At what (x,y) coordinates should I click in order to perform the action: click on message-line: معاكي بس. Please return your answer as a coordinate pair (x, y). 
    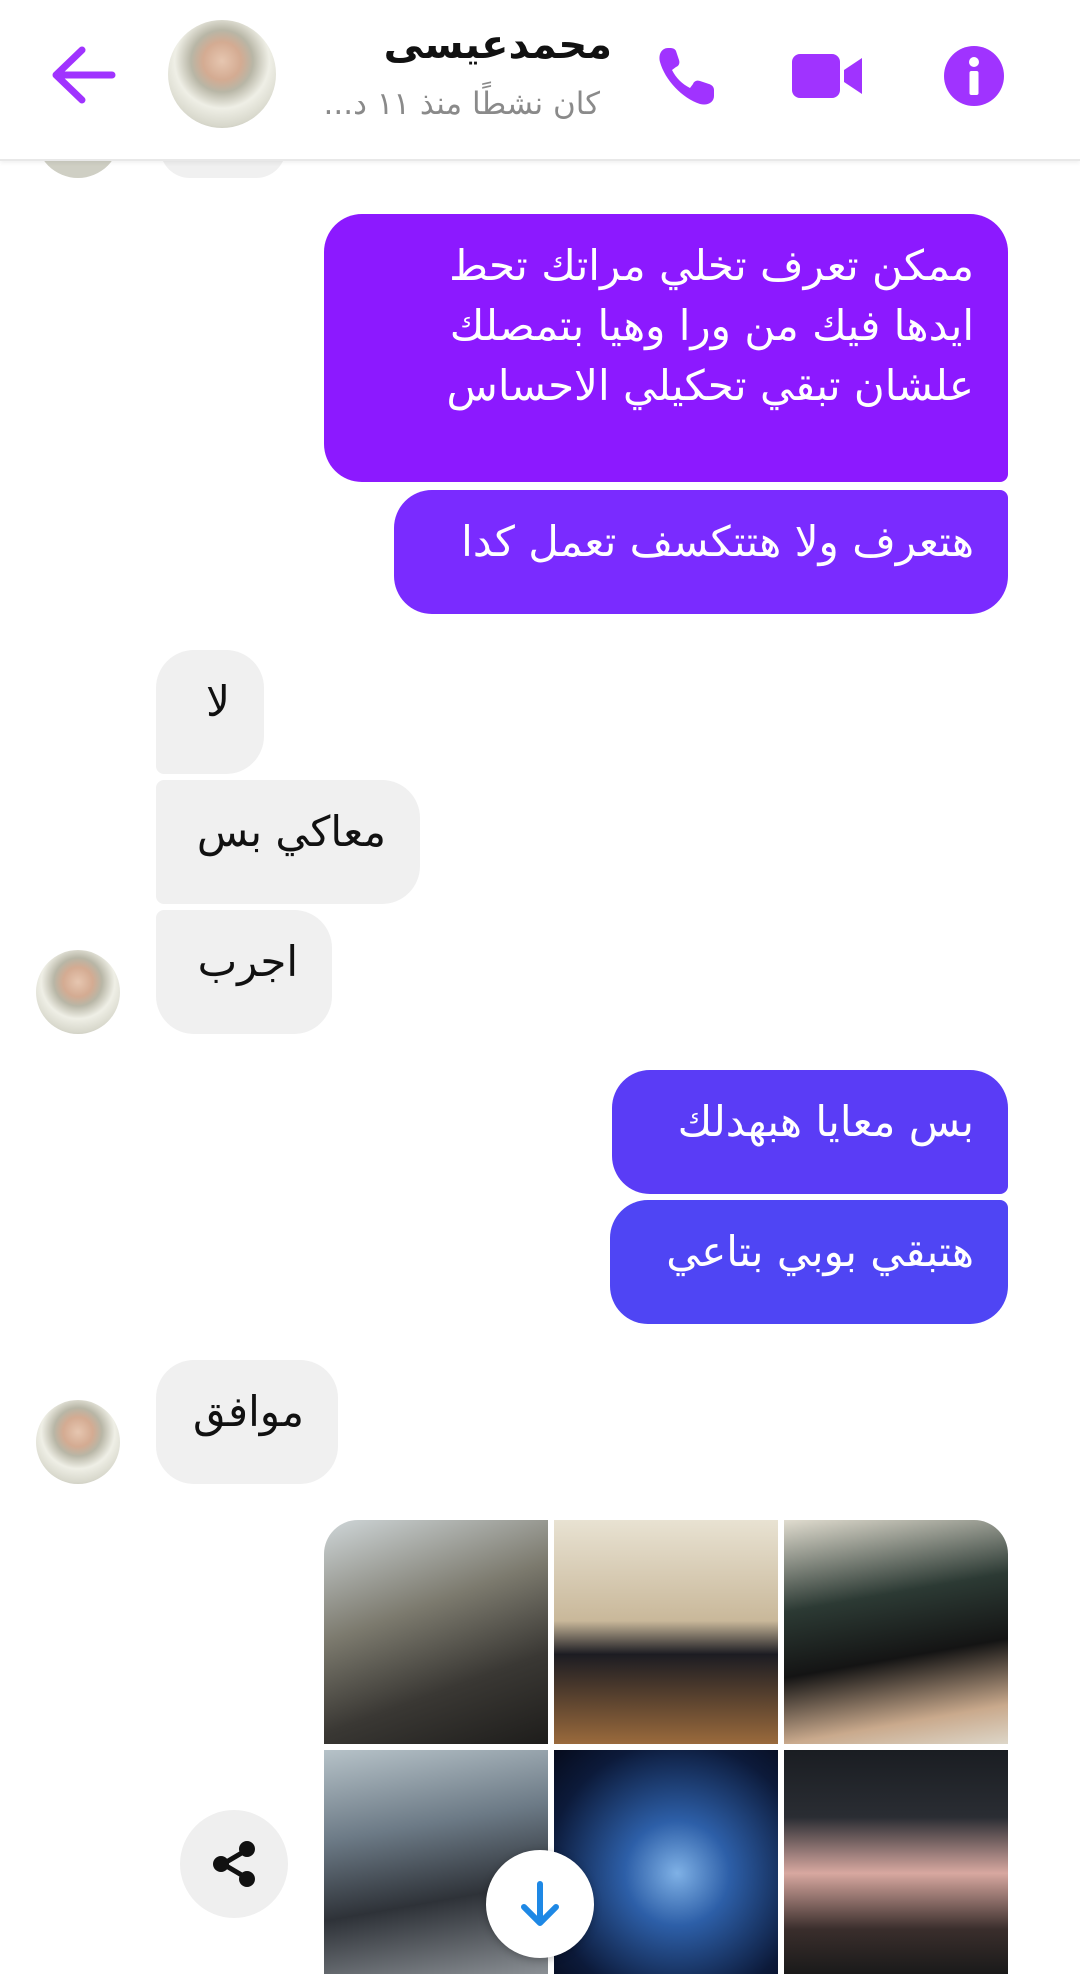
    Looking at the image, I should click on (291, 831).